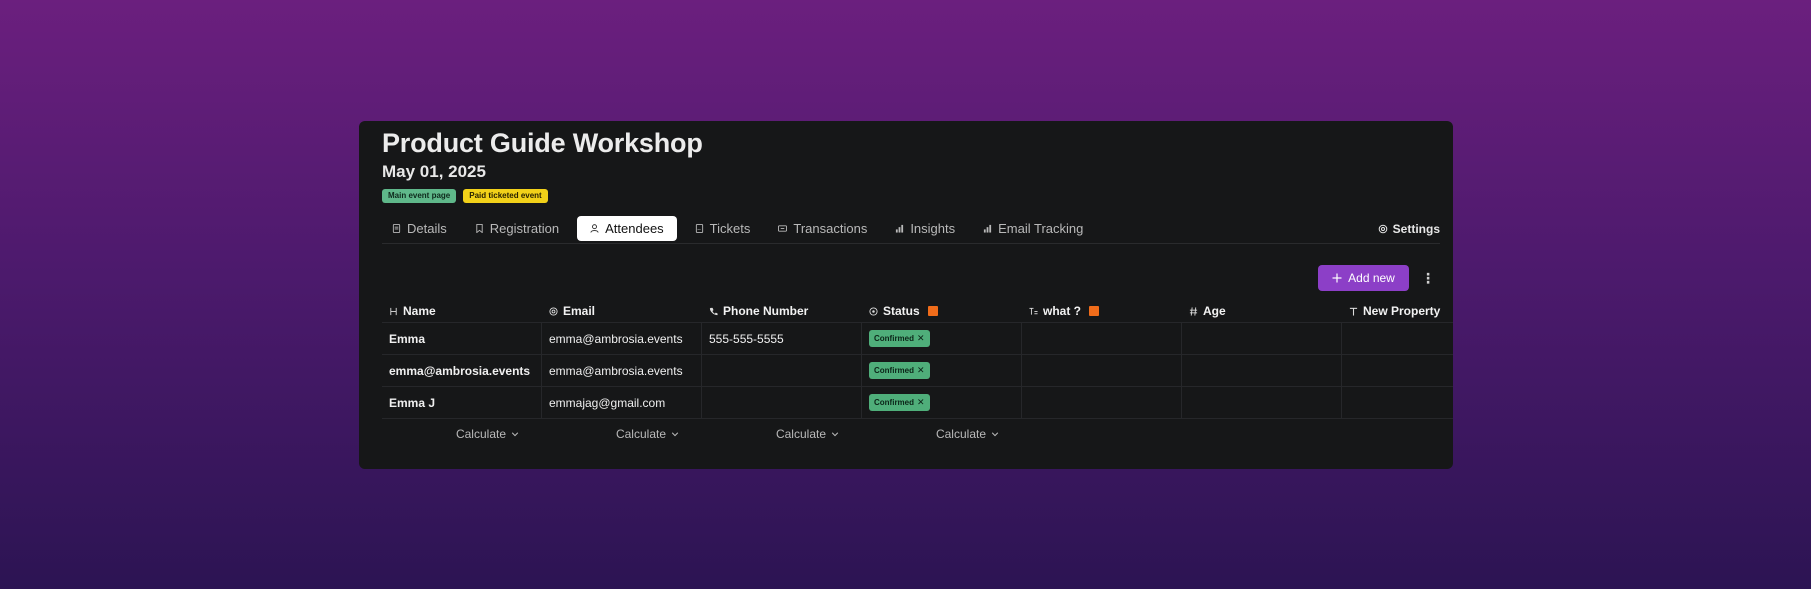  I want to click on tab-label: Insights, so click(933, 228).